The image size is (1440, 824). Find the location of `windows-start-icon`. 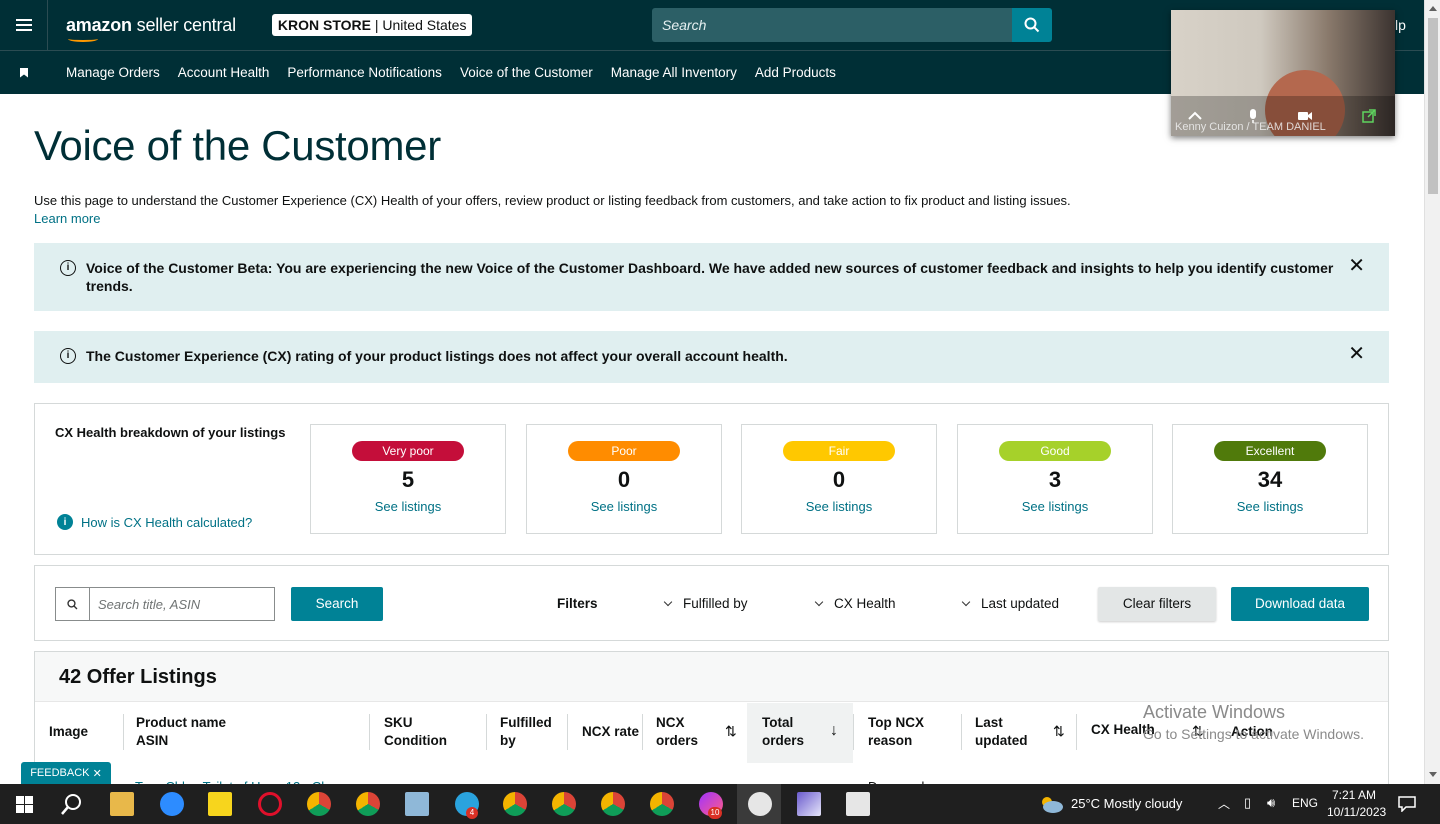

windows-start-icon is located at coordinates (24, 804).